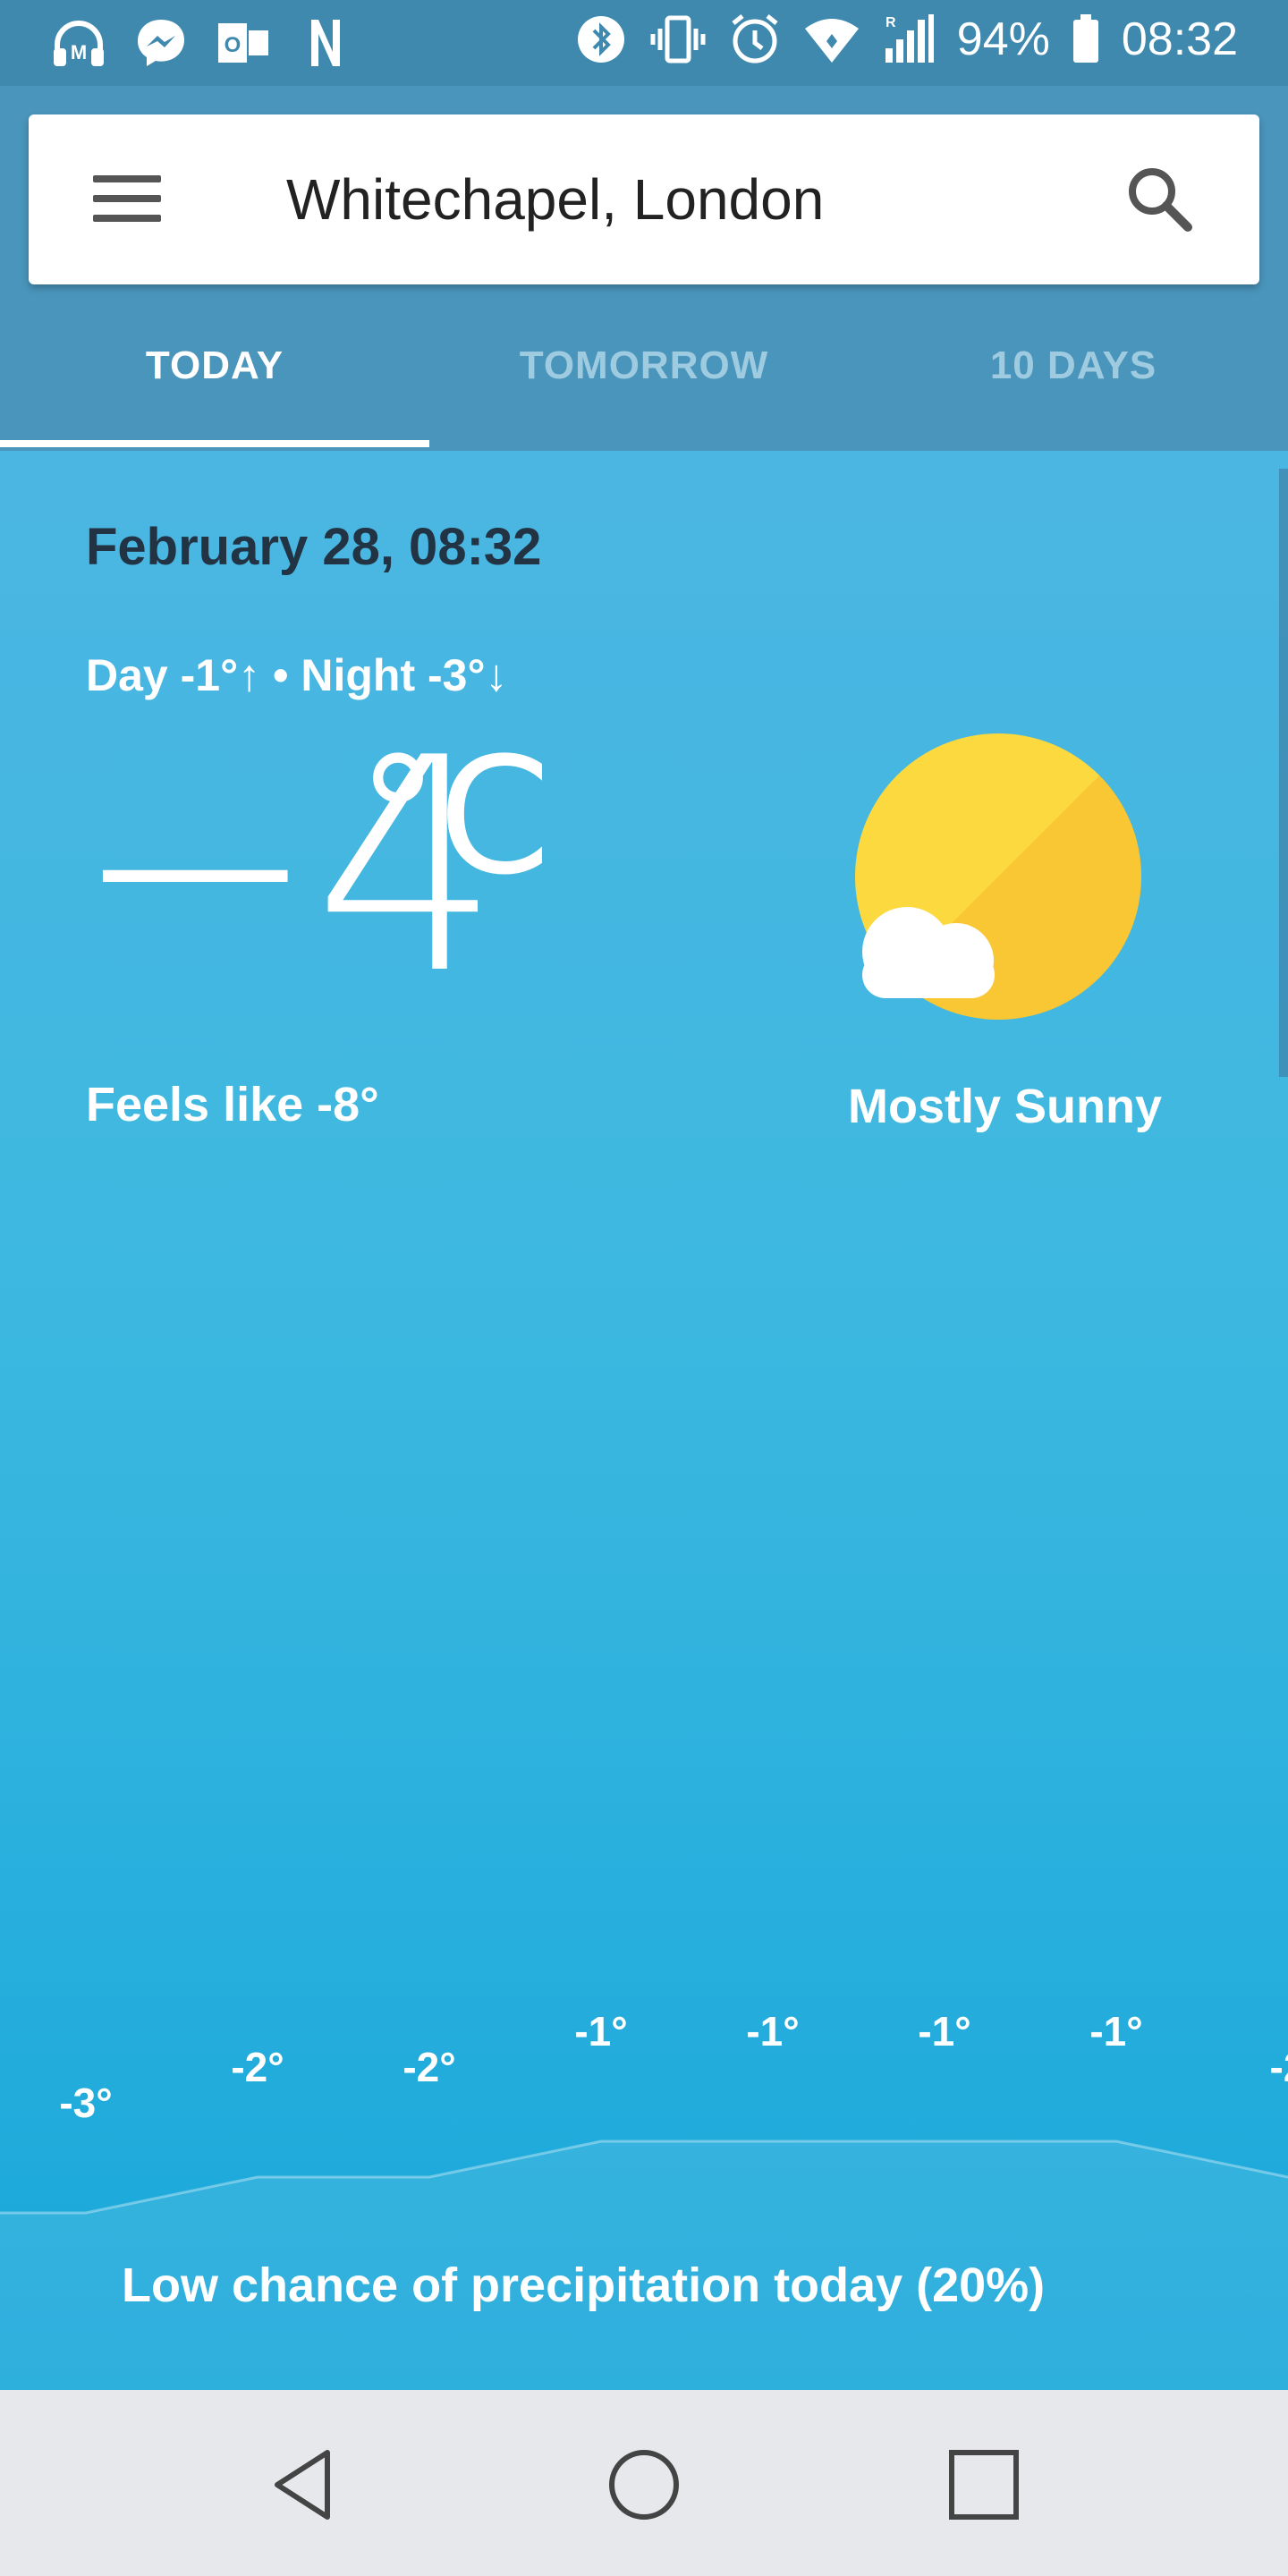 The height and width of the screenshot is (2576, 1288). What do you see at coordinates (996, 878) in the screenshot?
I see `mostly-sunny-icon` at bounding box center [996, 878].